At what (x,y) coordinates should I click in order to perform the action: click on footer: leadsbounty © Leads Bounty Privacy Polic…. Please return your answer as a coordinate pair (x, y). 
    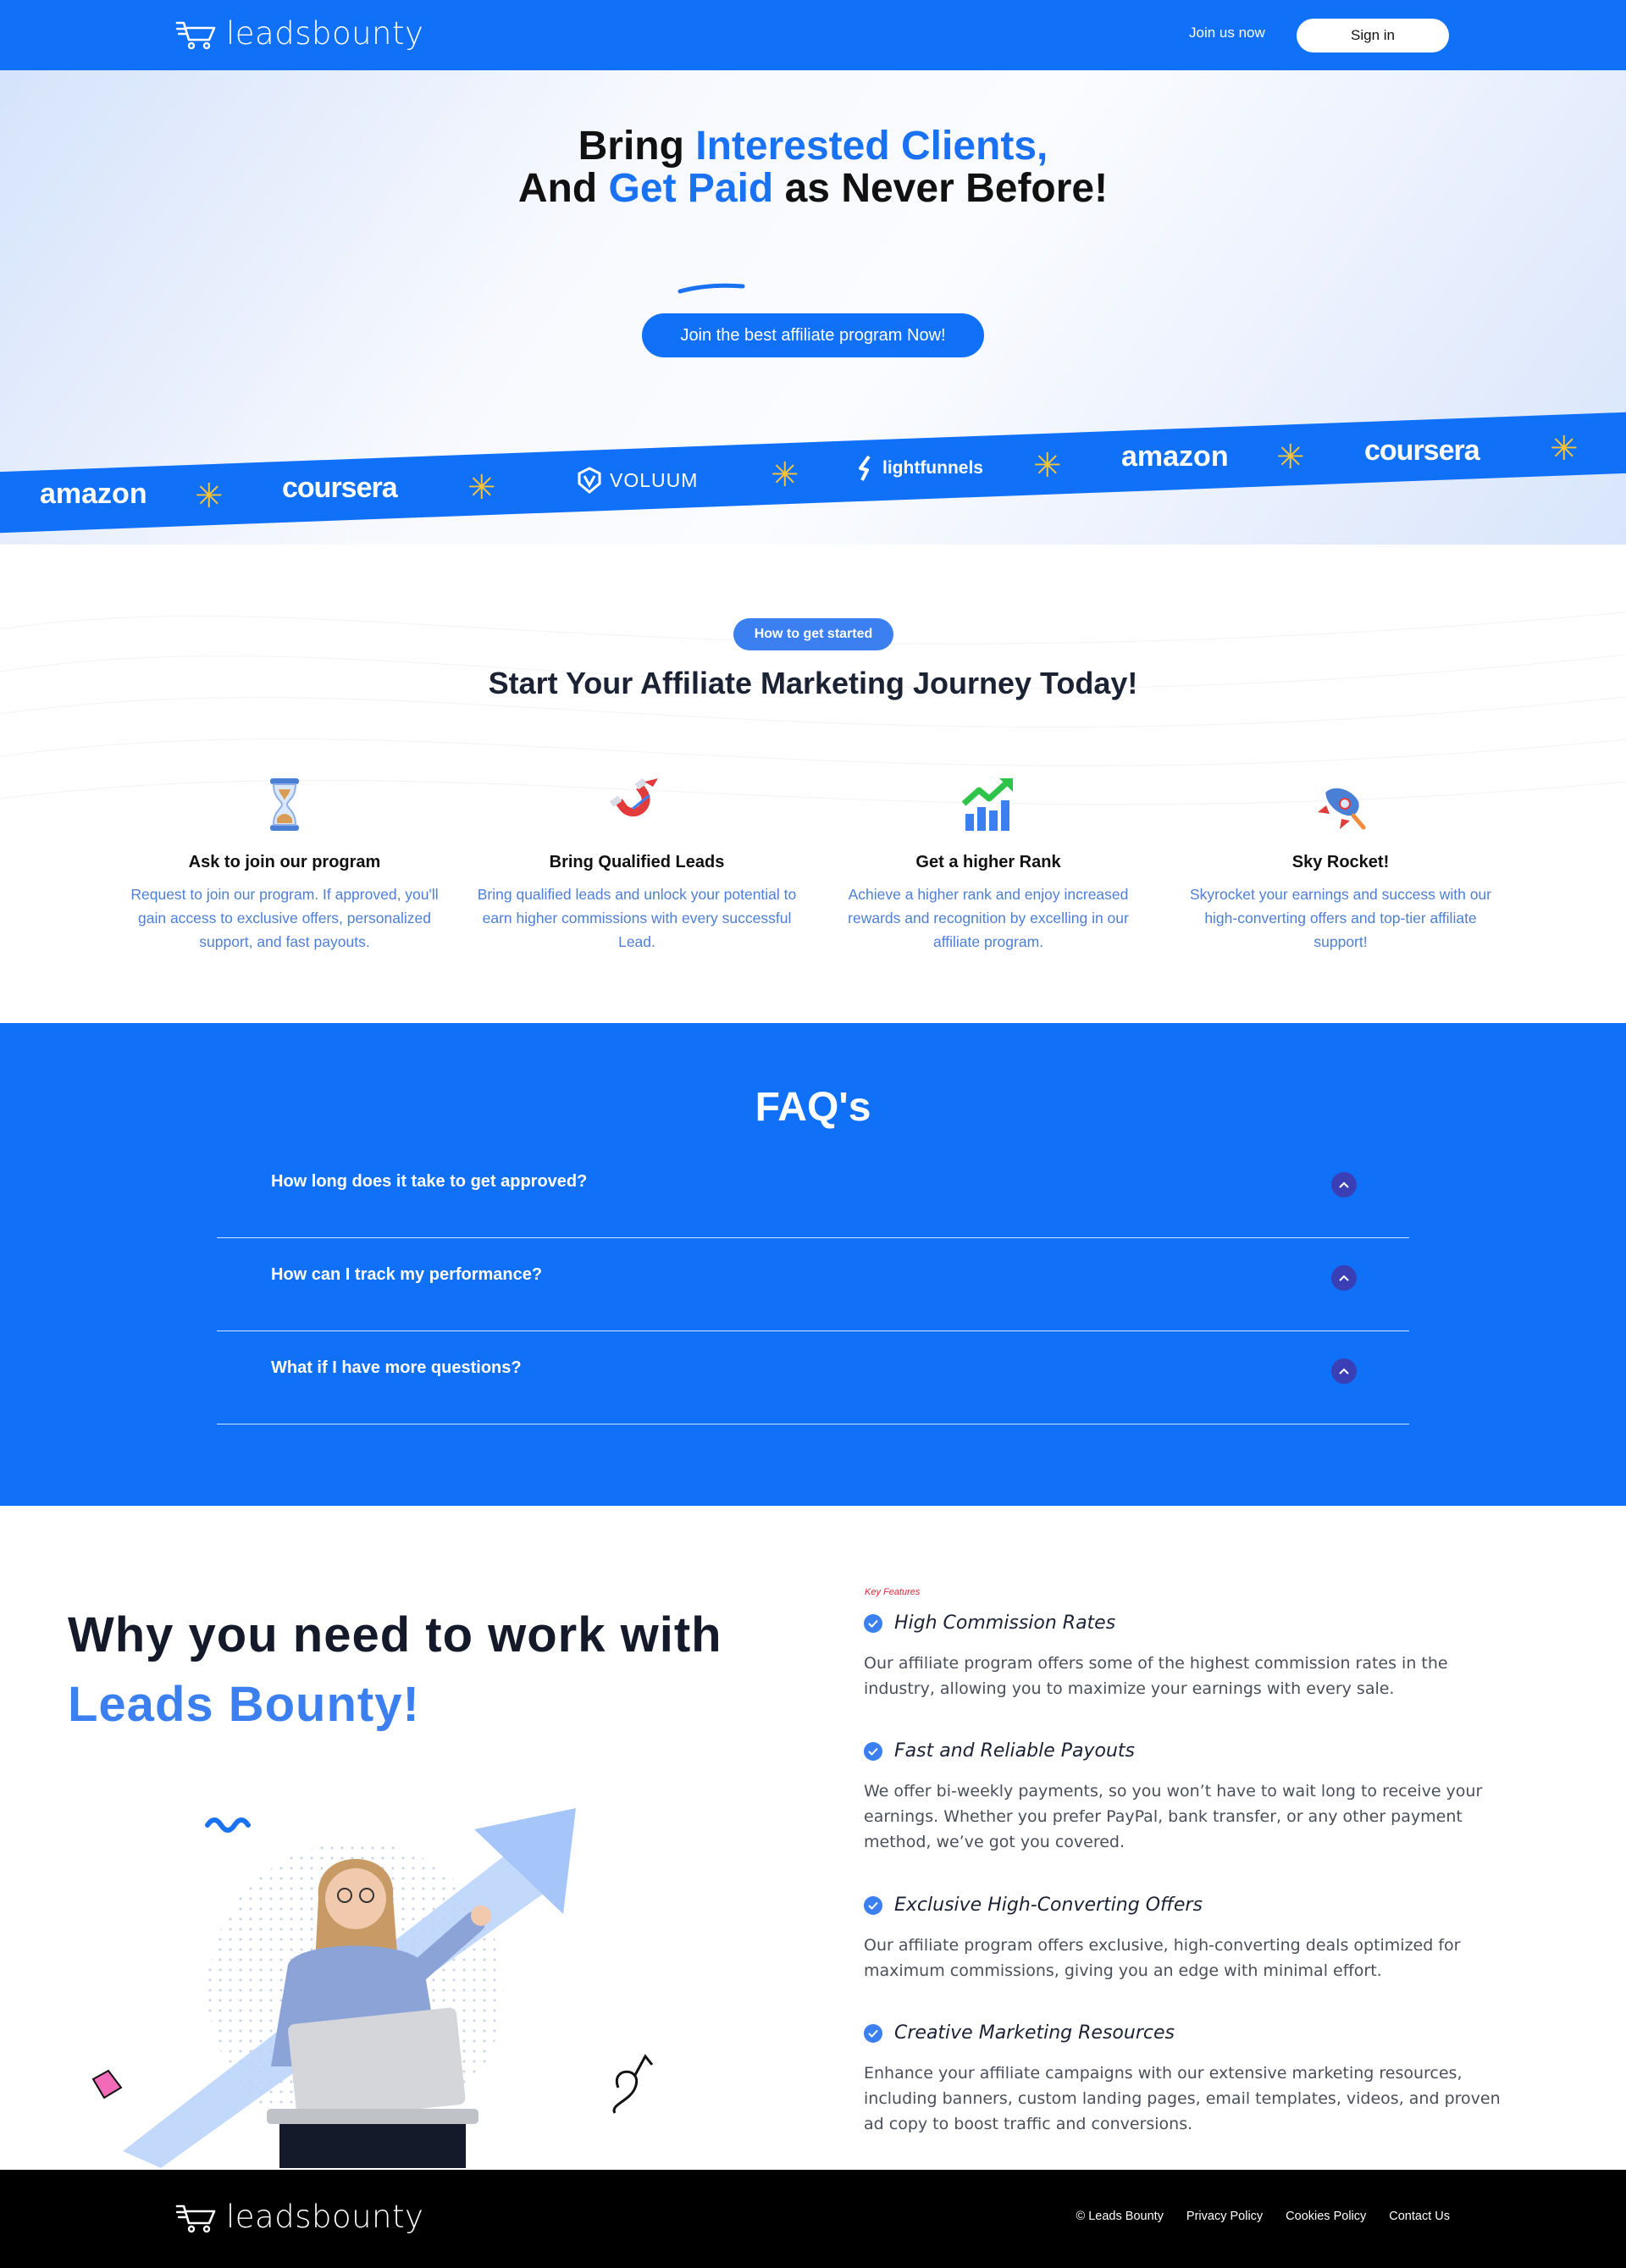
    Looking at the image, I should click on (813, 2219).